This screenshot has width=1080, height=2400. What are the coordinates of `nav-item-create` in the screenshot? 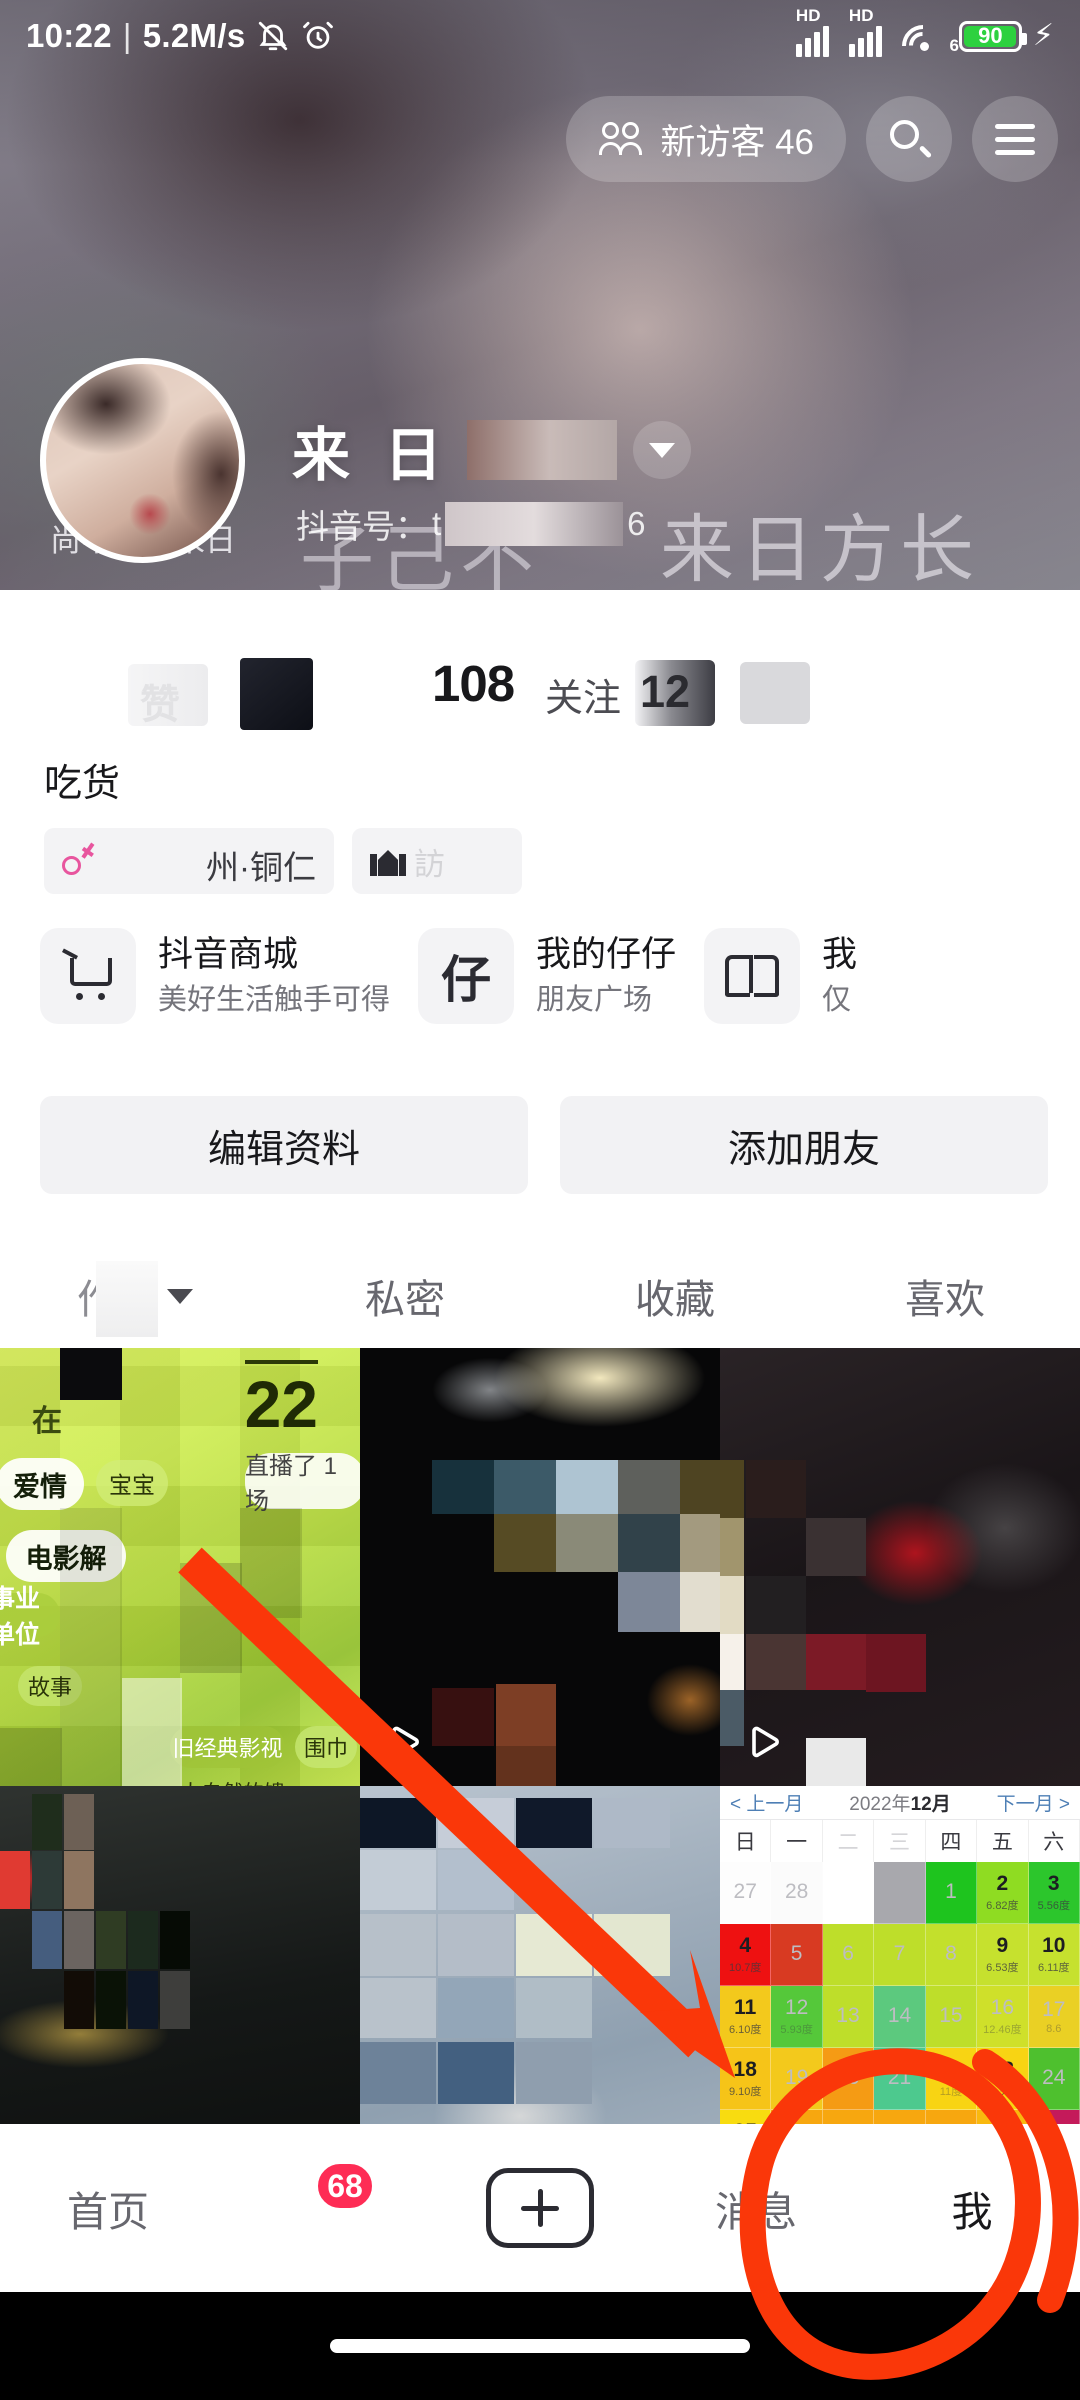 It's located at (540, 2208).